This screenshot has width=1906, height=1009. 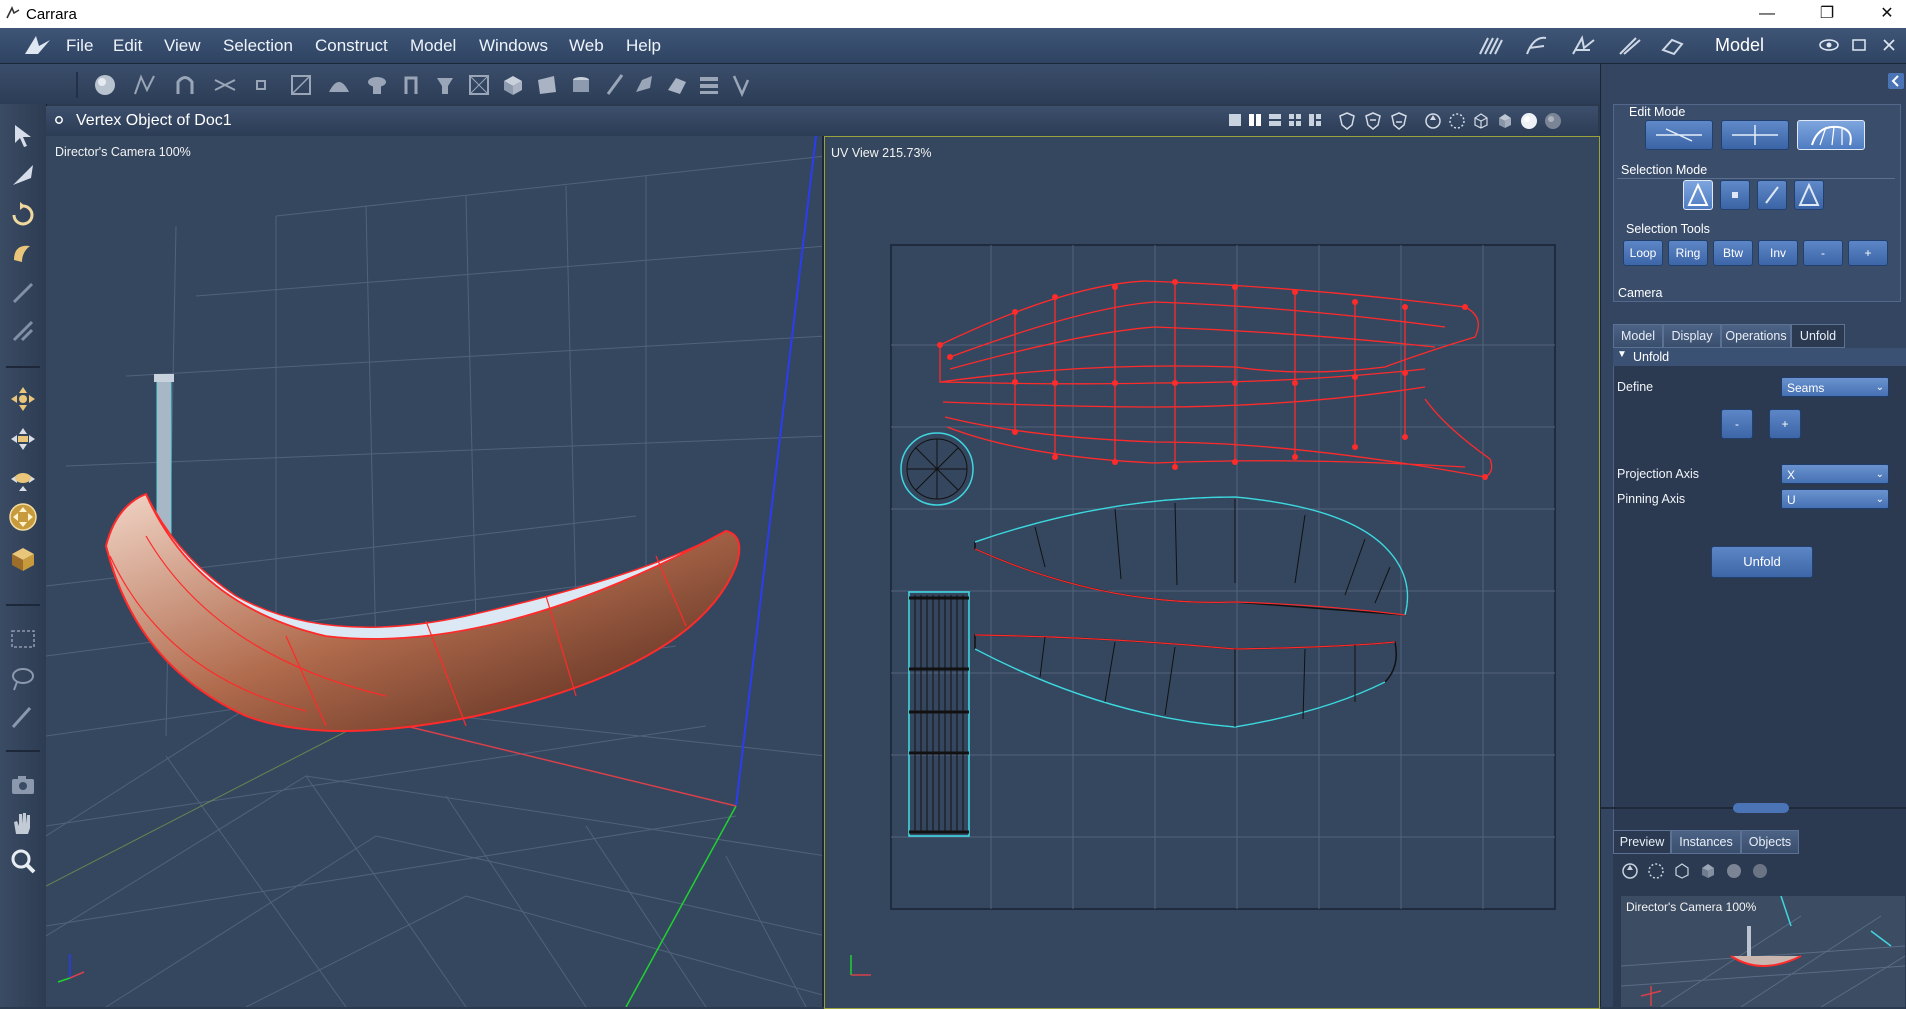 I want to click on menu-construct: Construct, so click(x=351, y=46).